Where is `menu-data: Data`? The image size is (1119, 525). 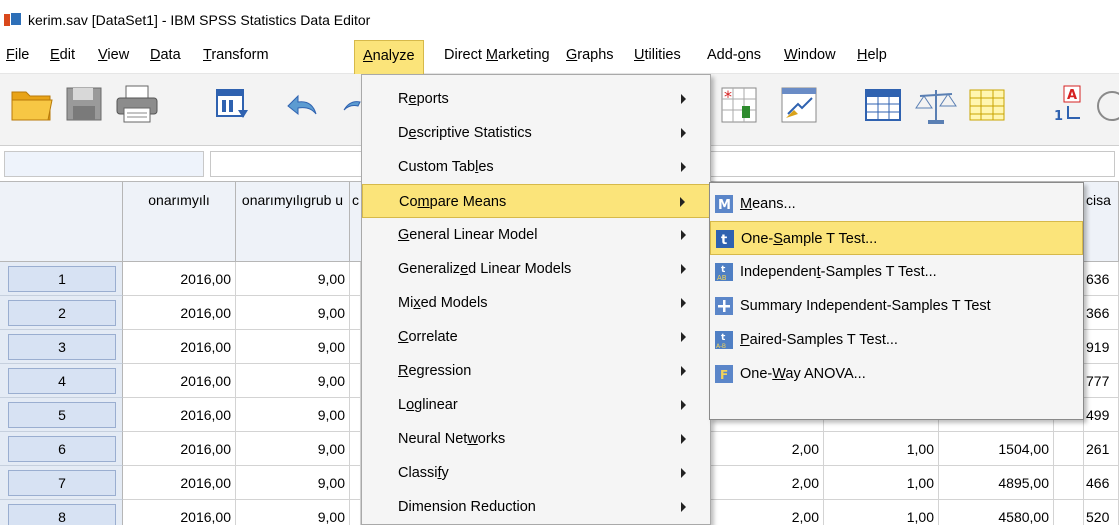
menu-data: Data is located at coordinates (165, 55).